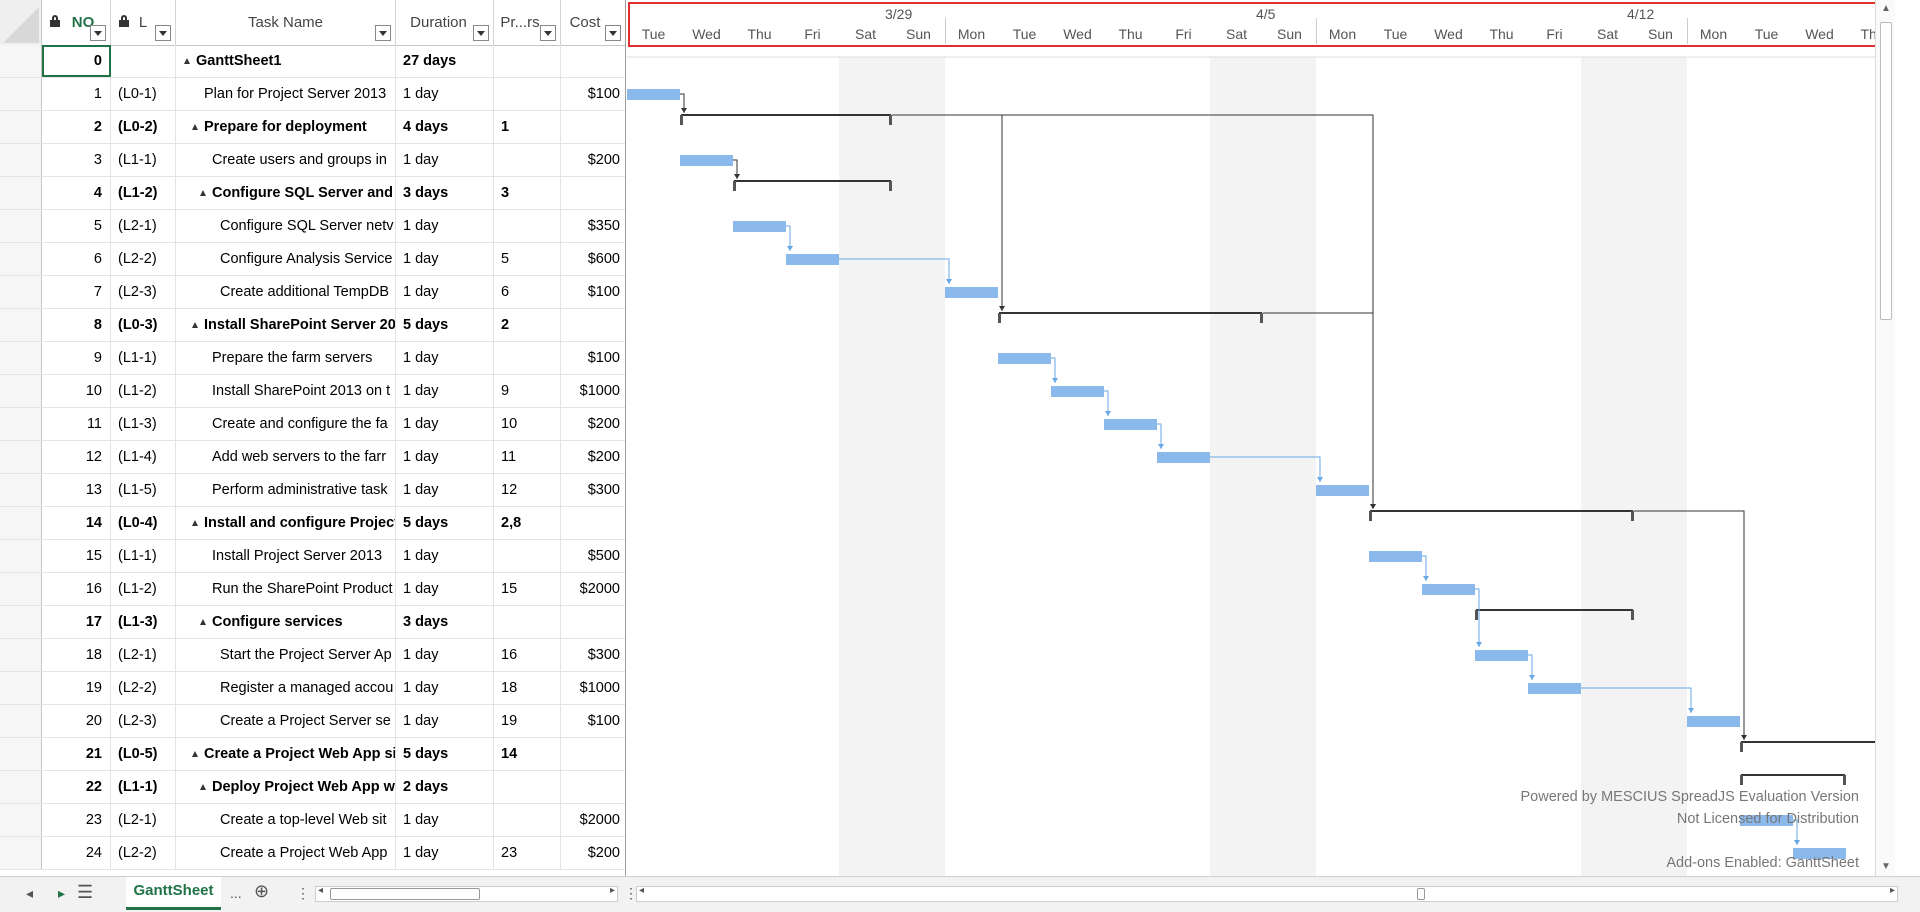  I want to click on cell-task-name: Create users and groups in, so click(286, 160).